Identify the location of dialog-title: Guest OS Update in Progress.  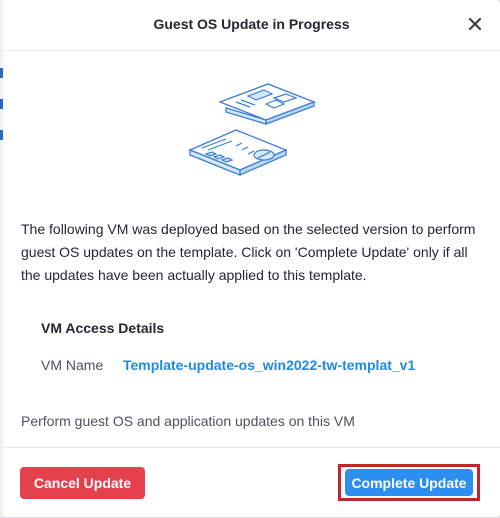
(251, 24).